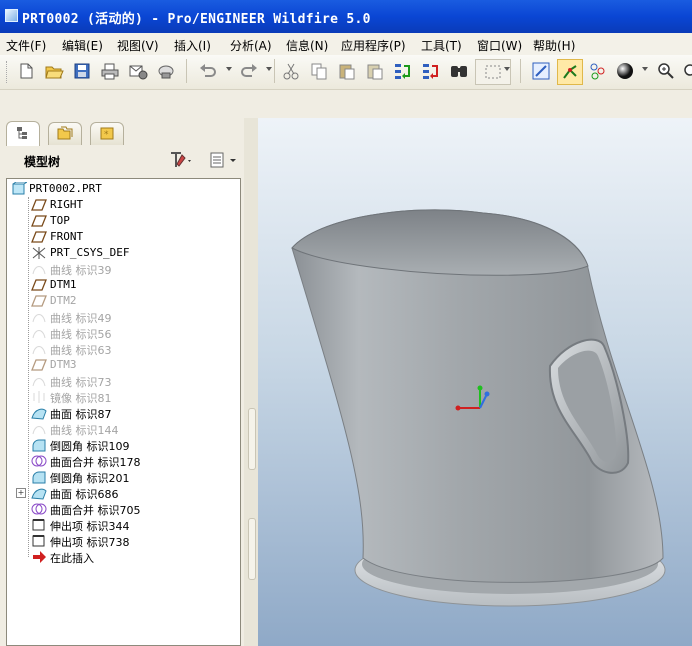 This screenshot has height=646, width=692. I want to click on tree-item: DTM1, so click(122, 285).